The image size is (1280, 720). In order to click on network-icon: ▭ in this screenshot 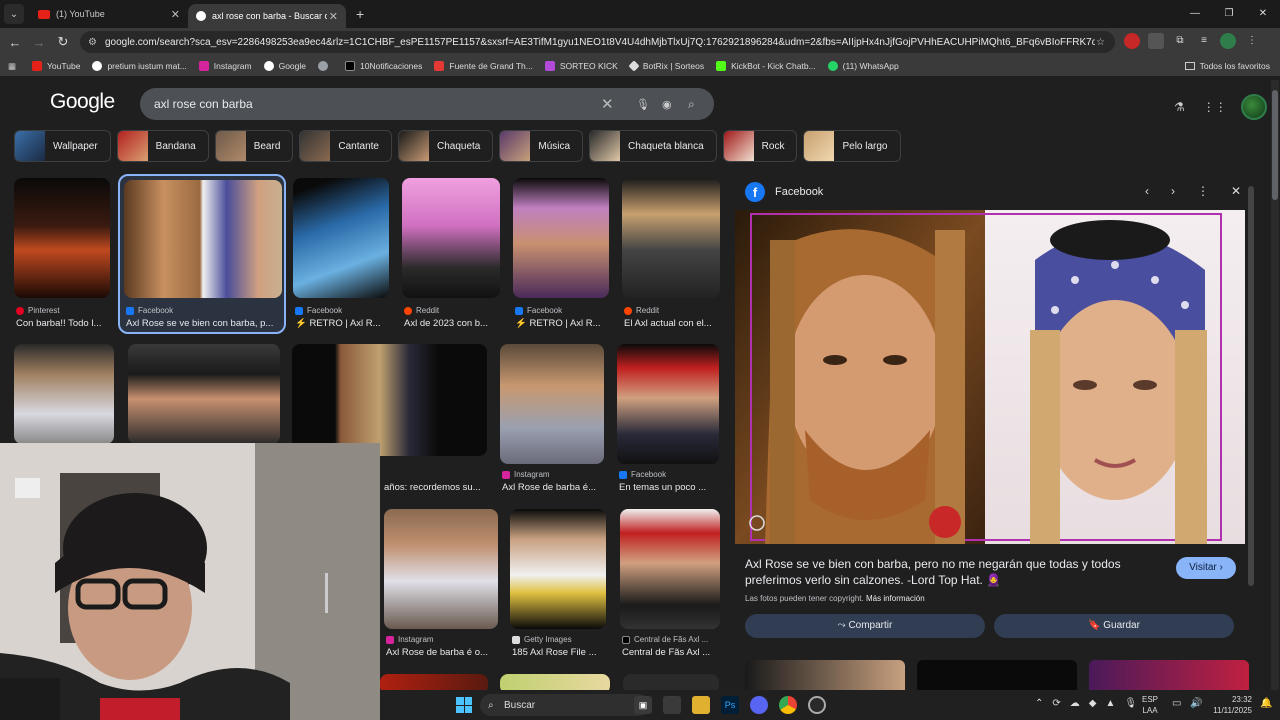, I will do `click(1176, 703)`.